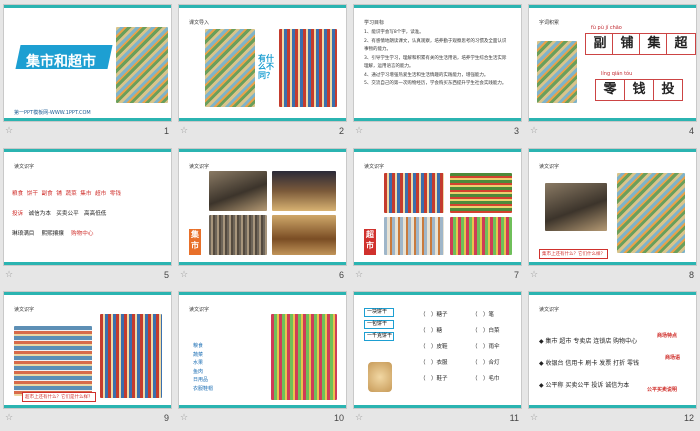 The height and width of the screenshot is (431, 700). I want to click on slide-thumb-8: 读文识字 集市上还有什么？它们什么样？ ☆ 8, so click(612, 216).